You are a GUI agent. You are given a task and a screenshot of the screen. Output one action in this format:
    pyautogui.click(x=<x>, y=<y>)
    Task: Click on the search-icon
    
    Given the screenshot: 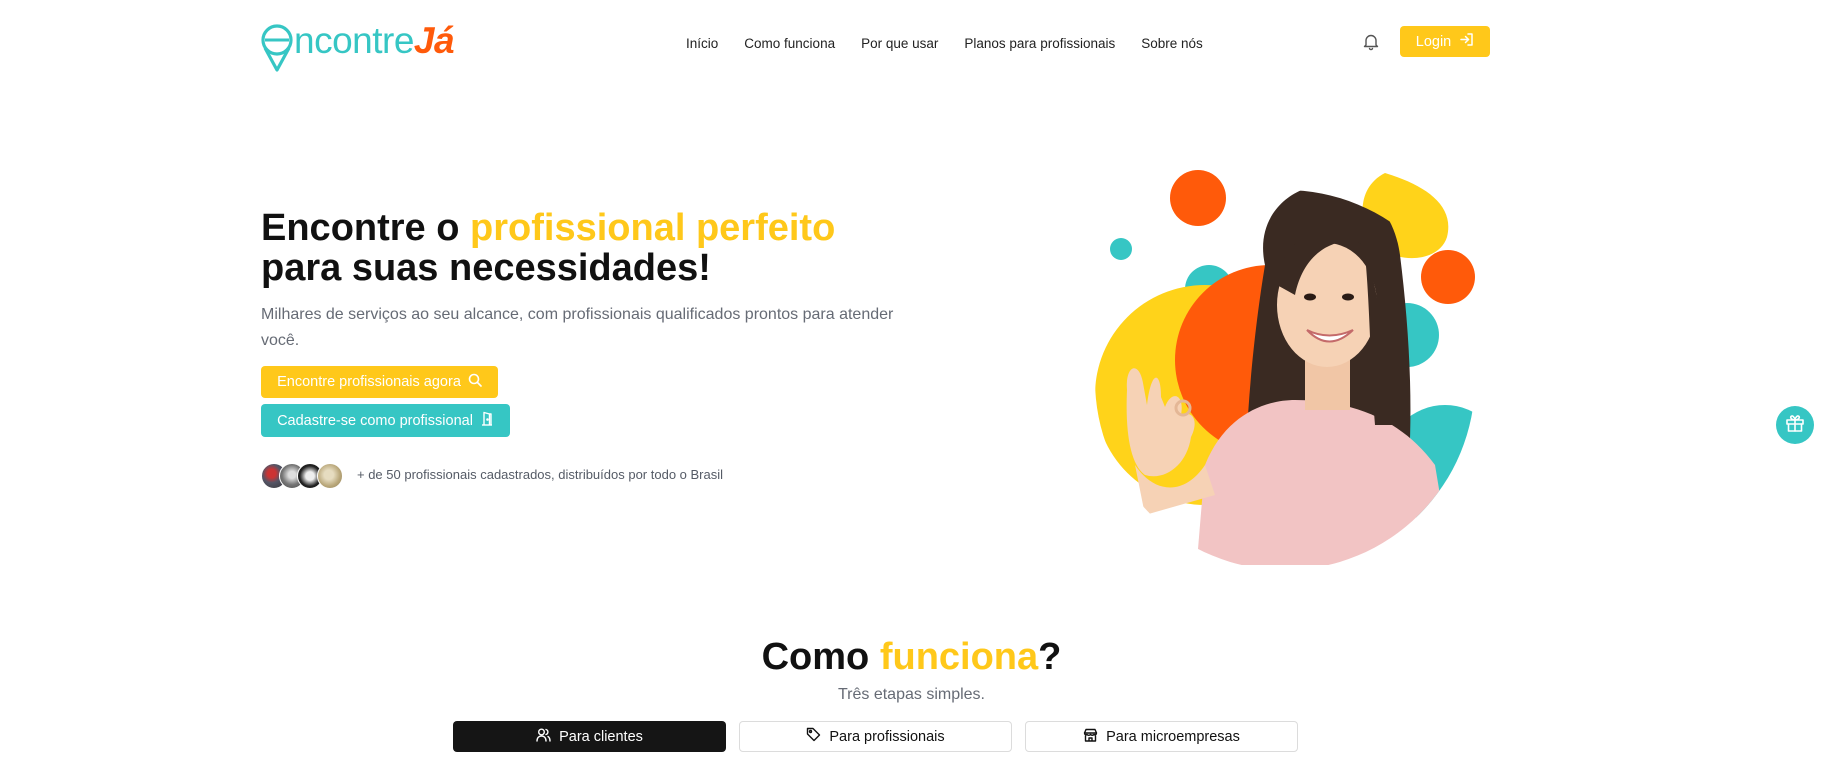 What is the action you would take?
    pyautogui.click(x=475, y=382)
    